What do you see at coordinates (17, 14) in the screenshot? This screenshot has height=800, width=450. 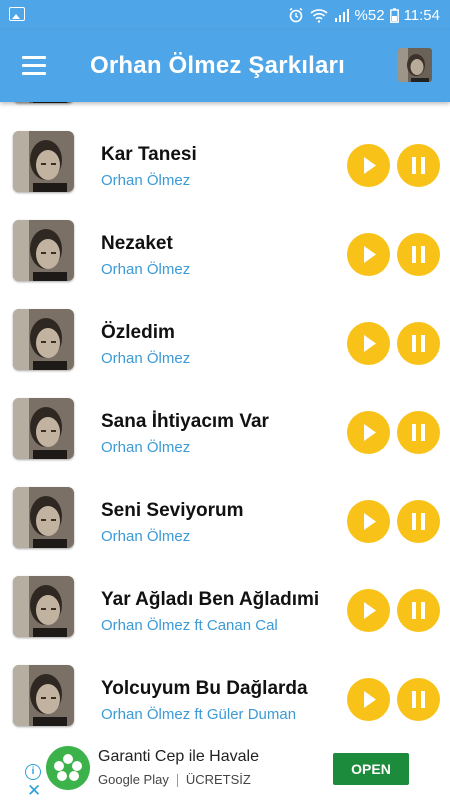 I see `image-notification-icon` at bounding box center [17, 14].